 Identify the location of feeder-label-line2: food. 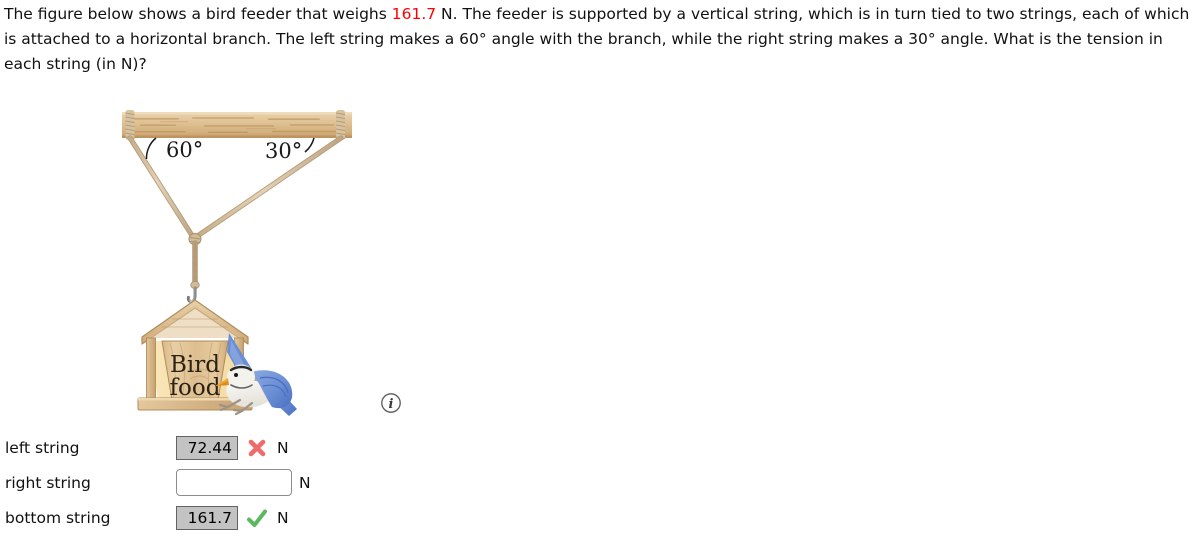
(195, 388).